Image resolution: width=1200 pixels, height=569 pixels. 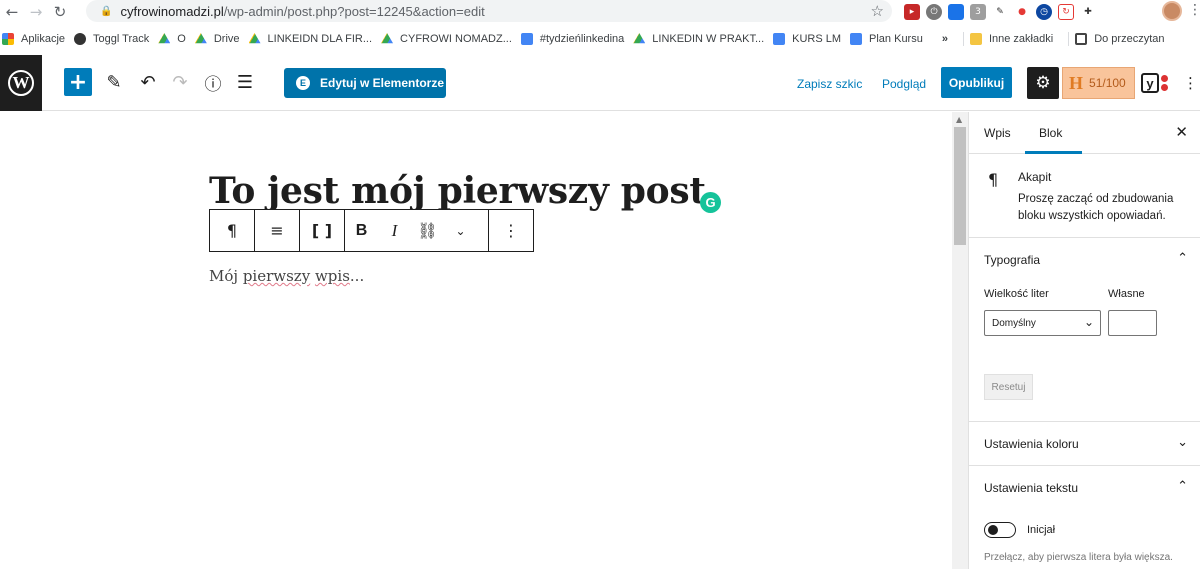 What do you see at coordinates (572, 39) in the screenshot?
I see `bookmark-tydzien-linkedina: #tydzieńlinkedina` at bounding box center [572, 39].